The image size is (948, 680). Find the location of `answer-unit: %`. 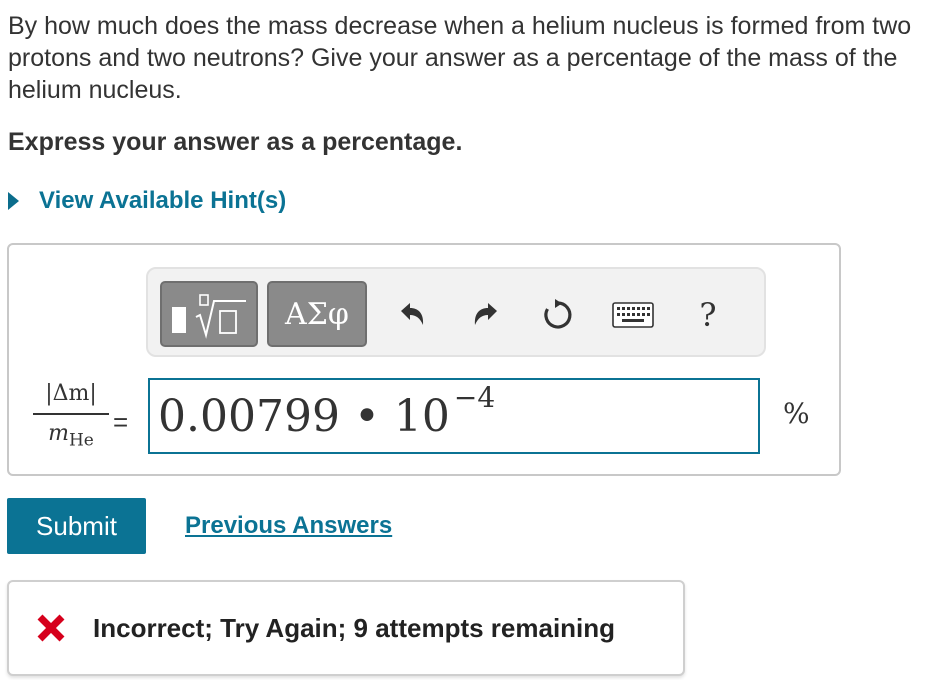

answer-unit: % is located at coordinates (796, 413).